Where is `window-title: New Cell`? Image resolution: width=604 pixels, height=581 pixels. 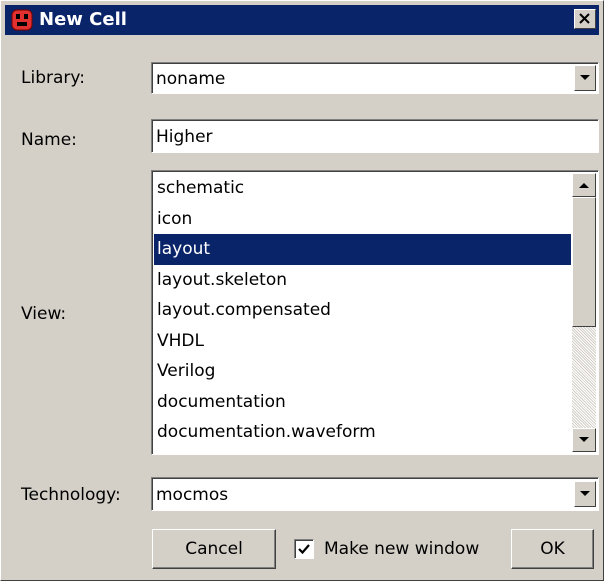 window-title: New Cell is located at coordinates (83, 19).